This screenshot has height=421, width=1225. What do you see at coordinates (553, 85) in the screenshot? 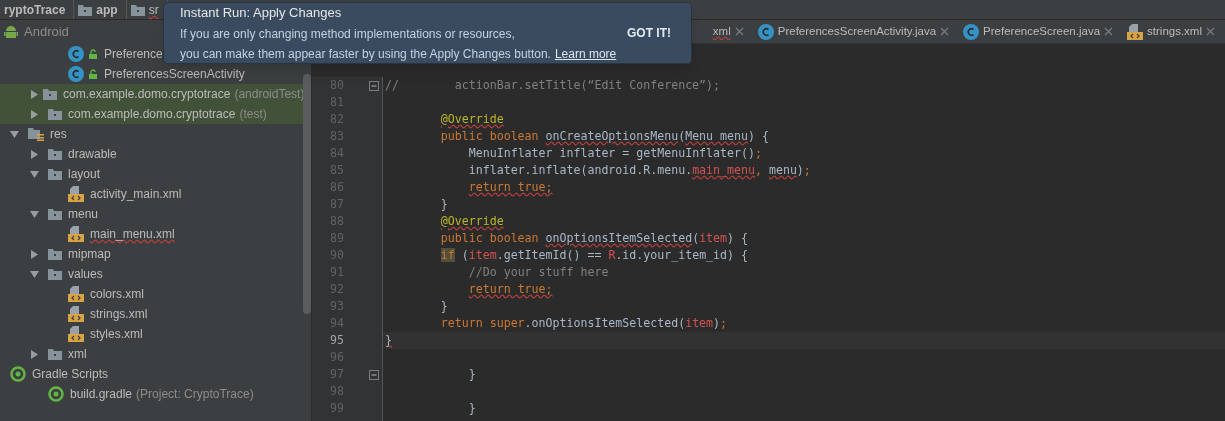
I see `code-line: // actionBar.setTitle(“Edit Conference”);` at bounding box center [553, 85].